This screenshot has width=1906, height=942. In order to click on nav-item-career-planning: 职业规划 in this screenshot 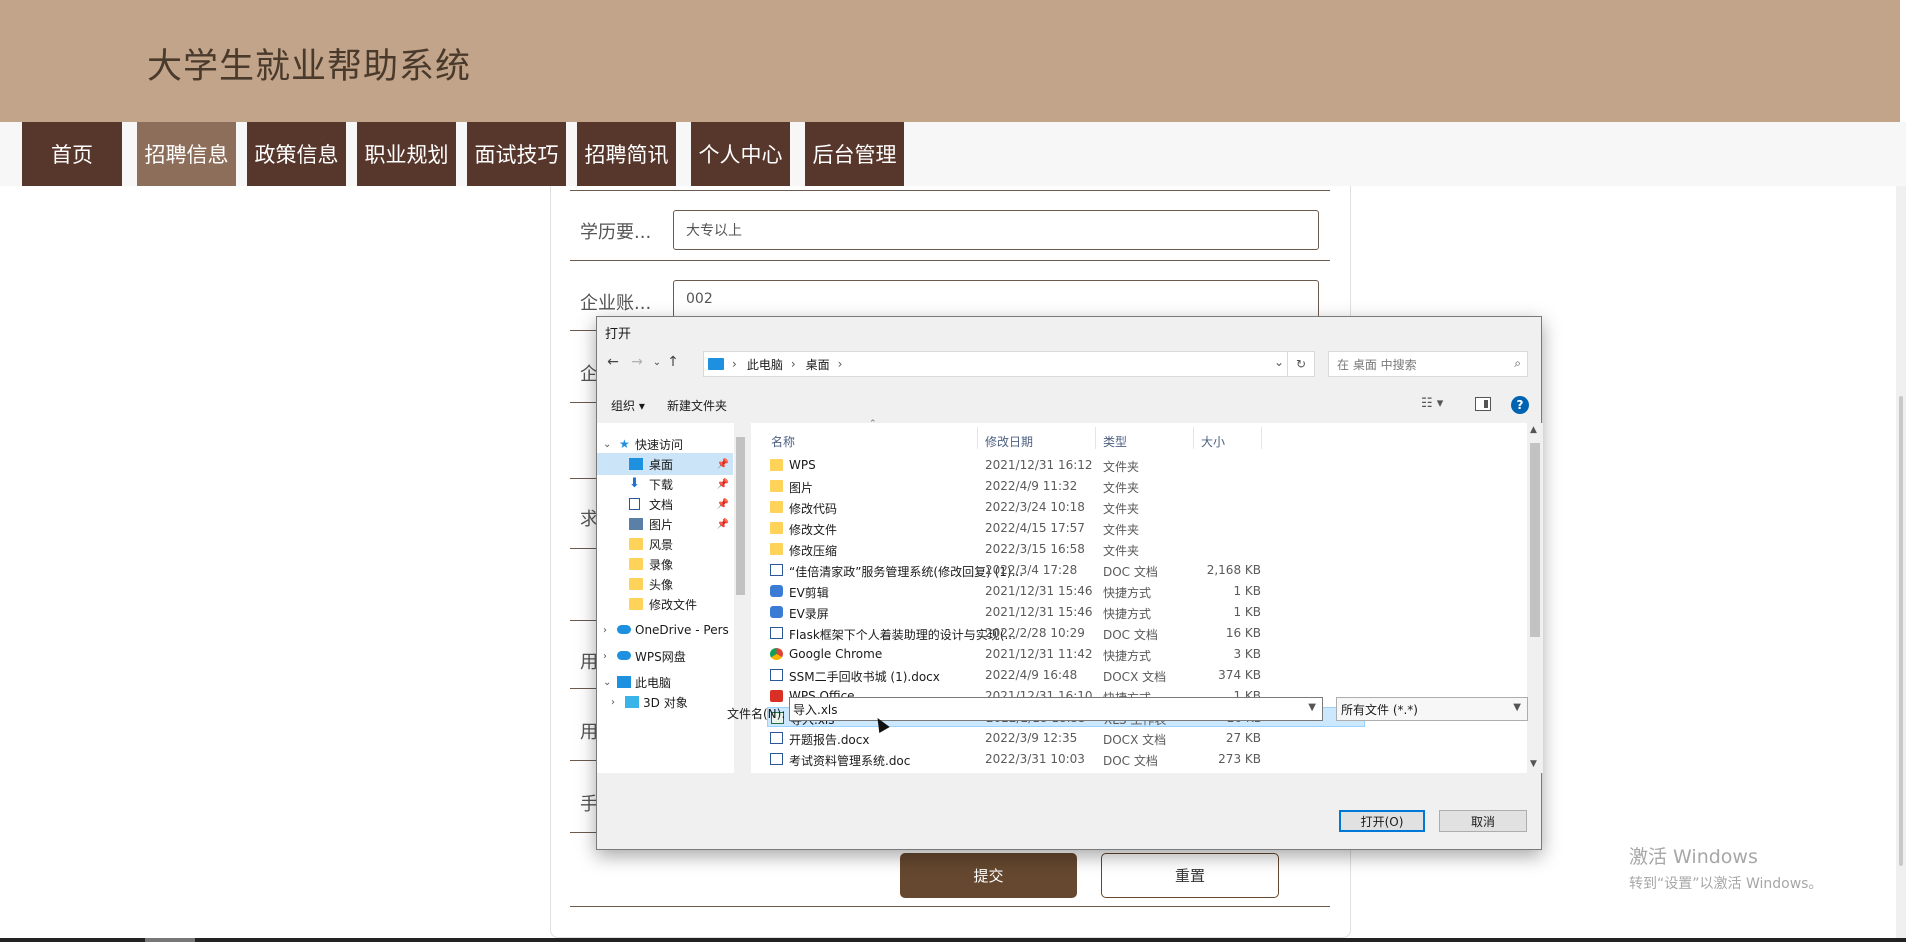, I will do `click(406, 154)`.